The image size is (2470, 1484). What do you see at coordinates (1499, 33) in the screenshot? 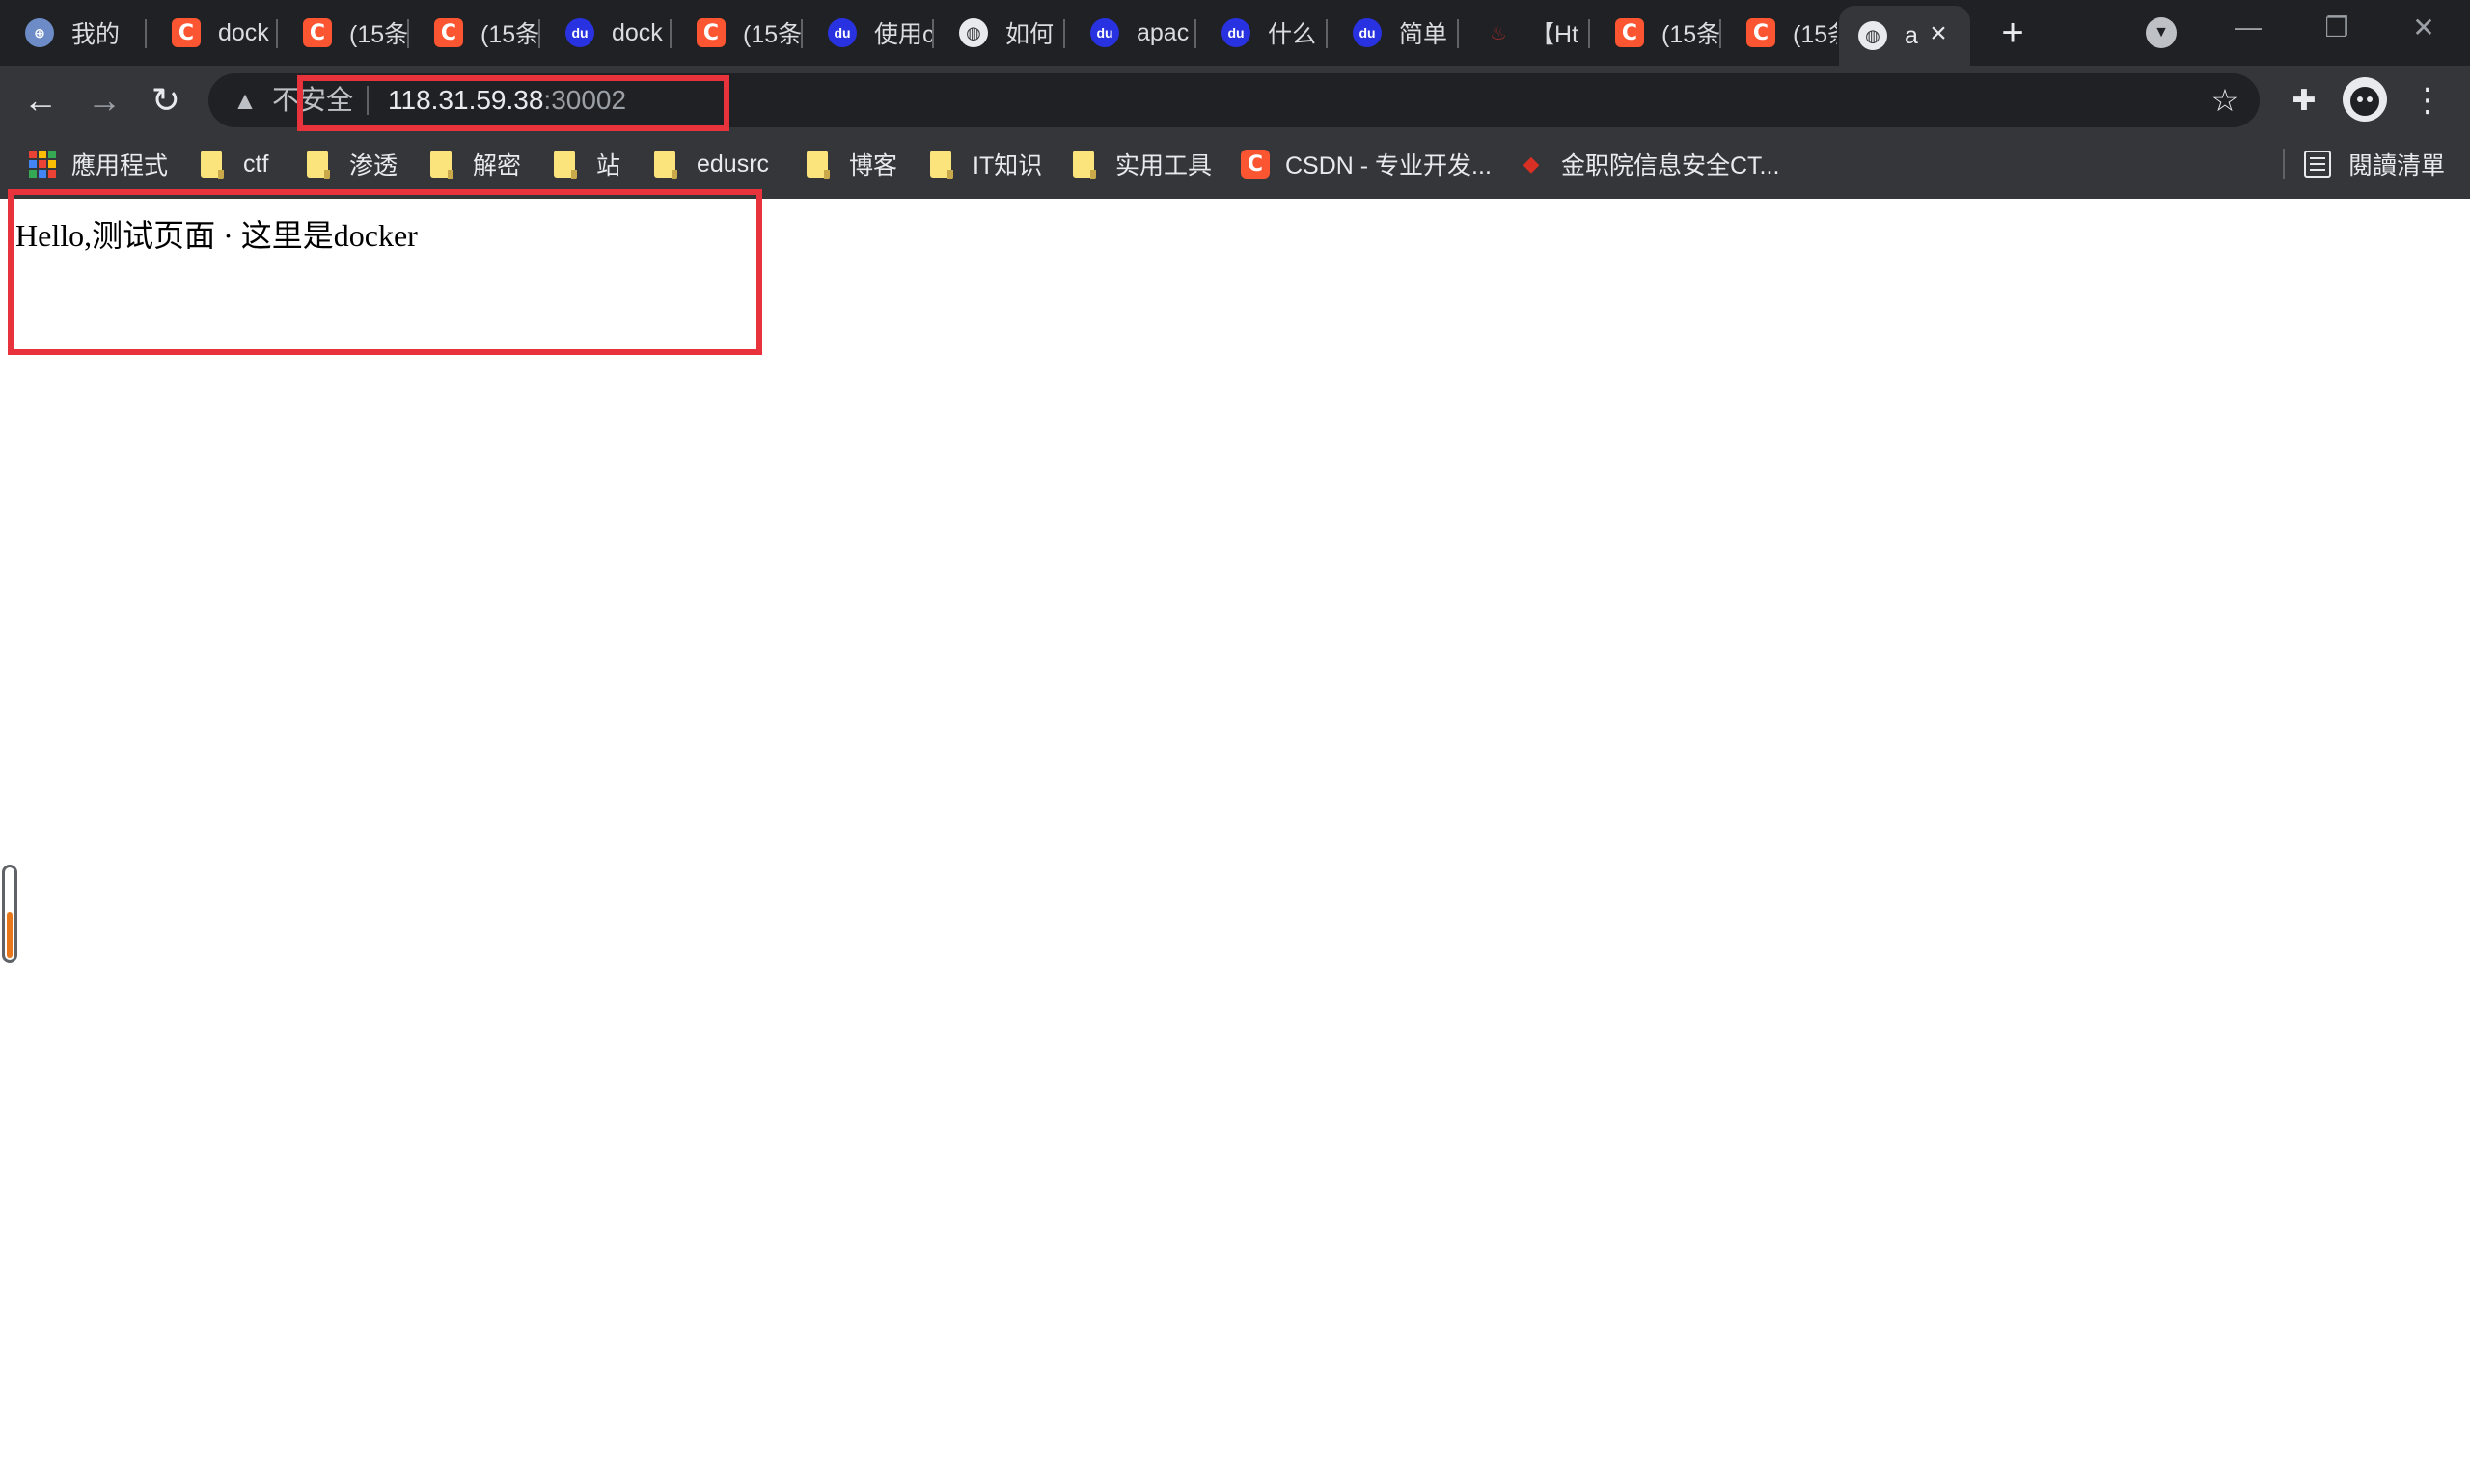
I see `ht-icon: ♨` at bounding box center [1499, 33].